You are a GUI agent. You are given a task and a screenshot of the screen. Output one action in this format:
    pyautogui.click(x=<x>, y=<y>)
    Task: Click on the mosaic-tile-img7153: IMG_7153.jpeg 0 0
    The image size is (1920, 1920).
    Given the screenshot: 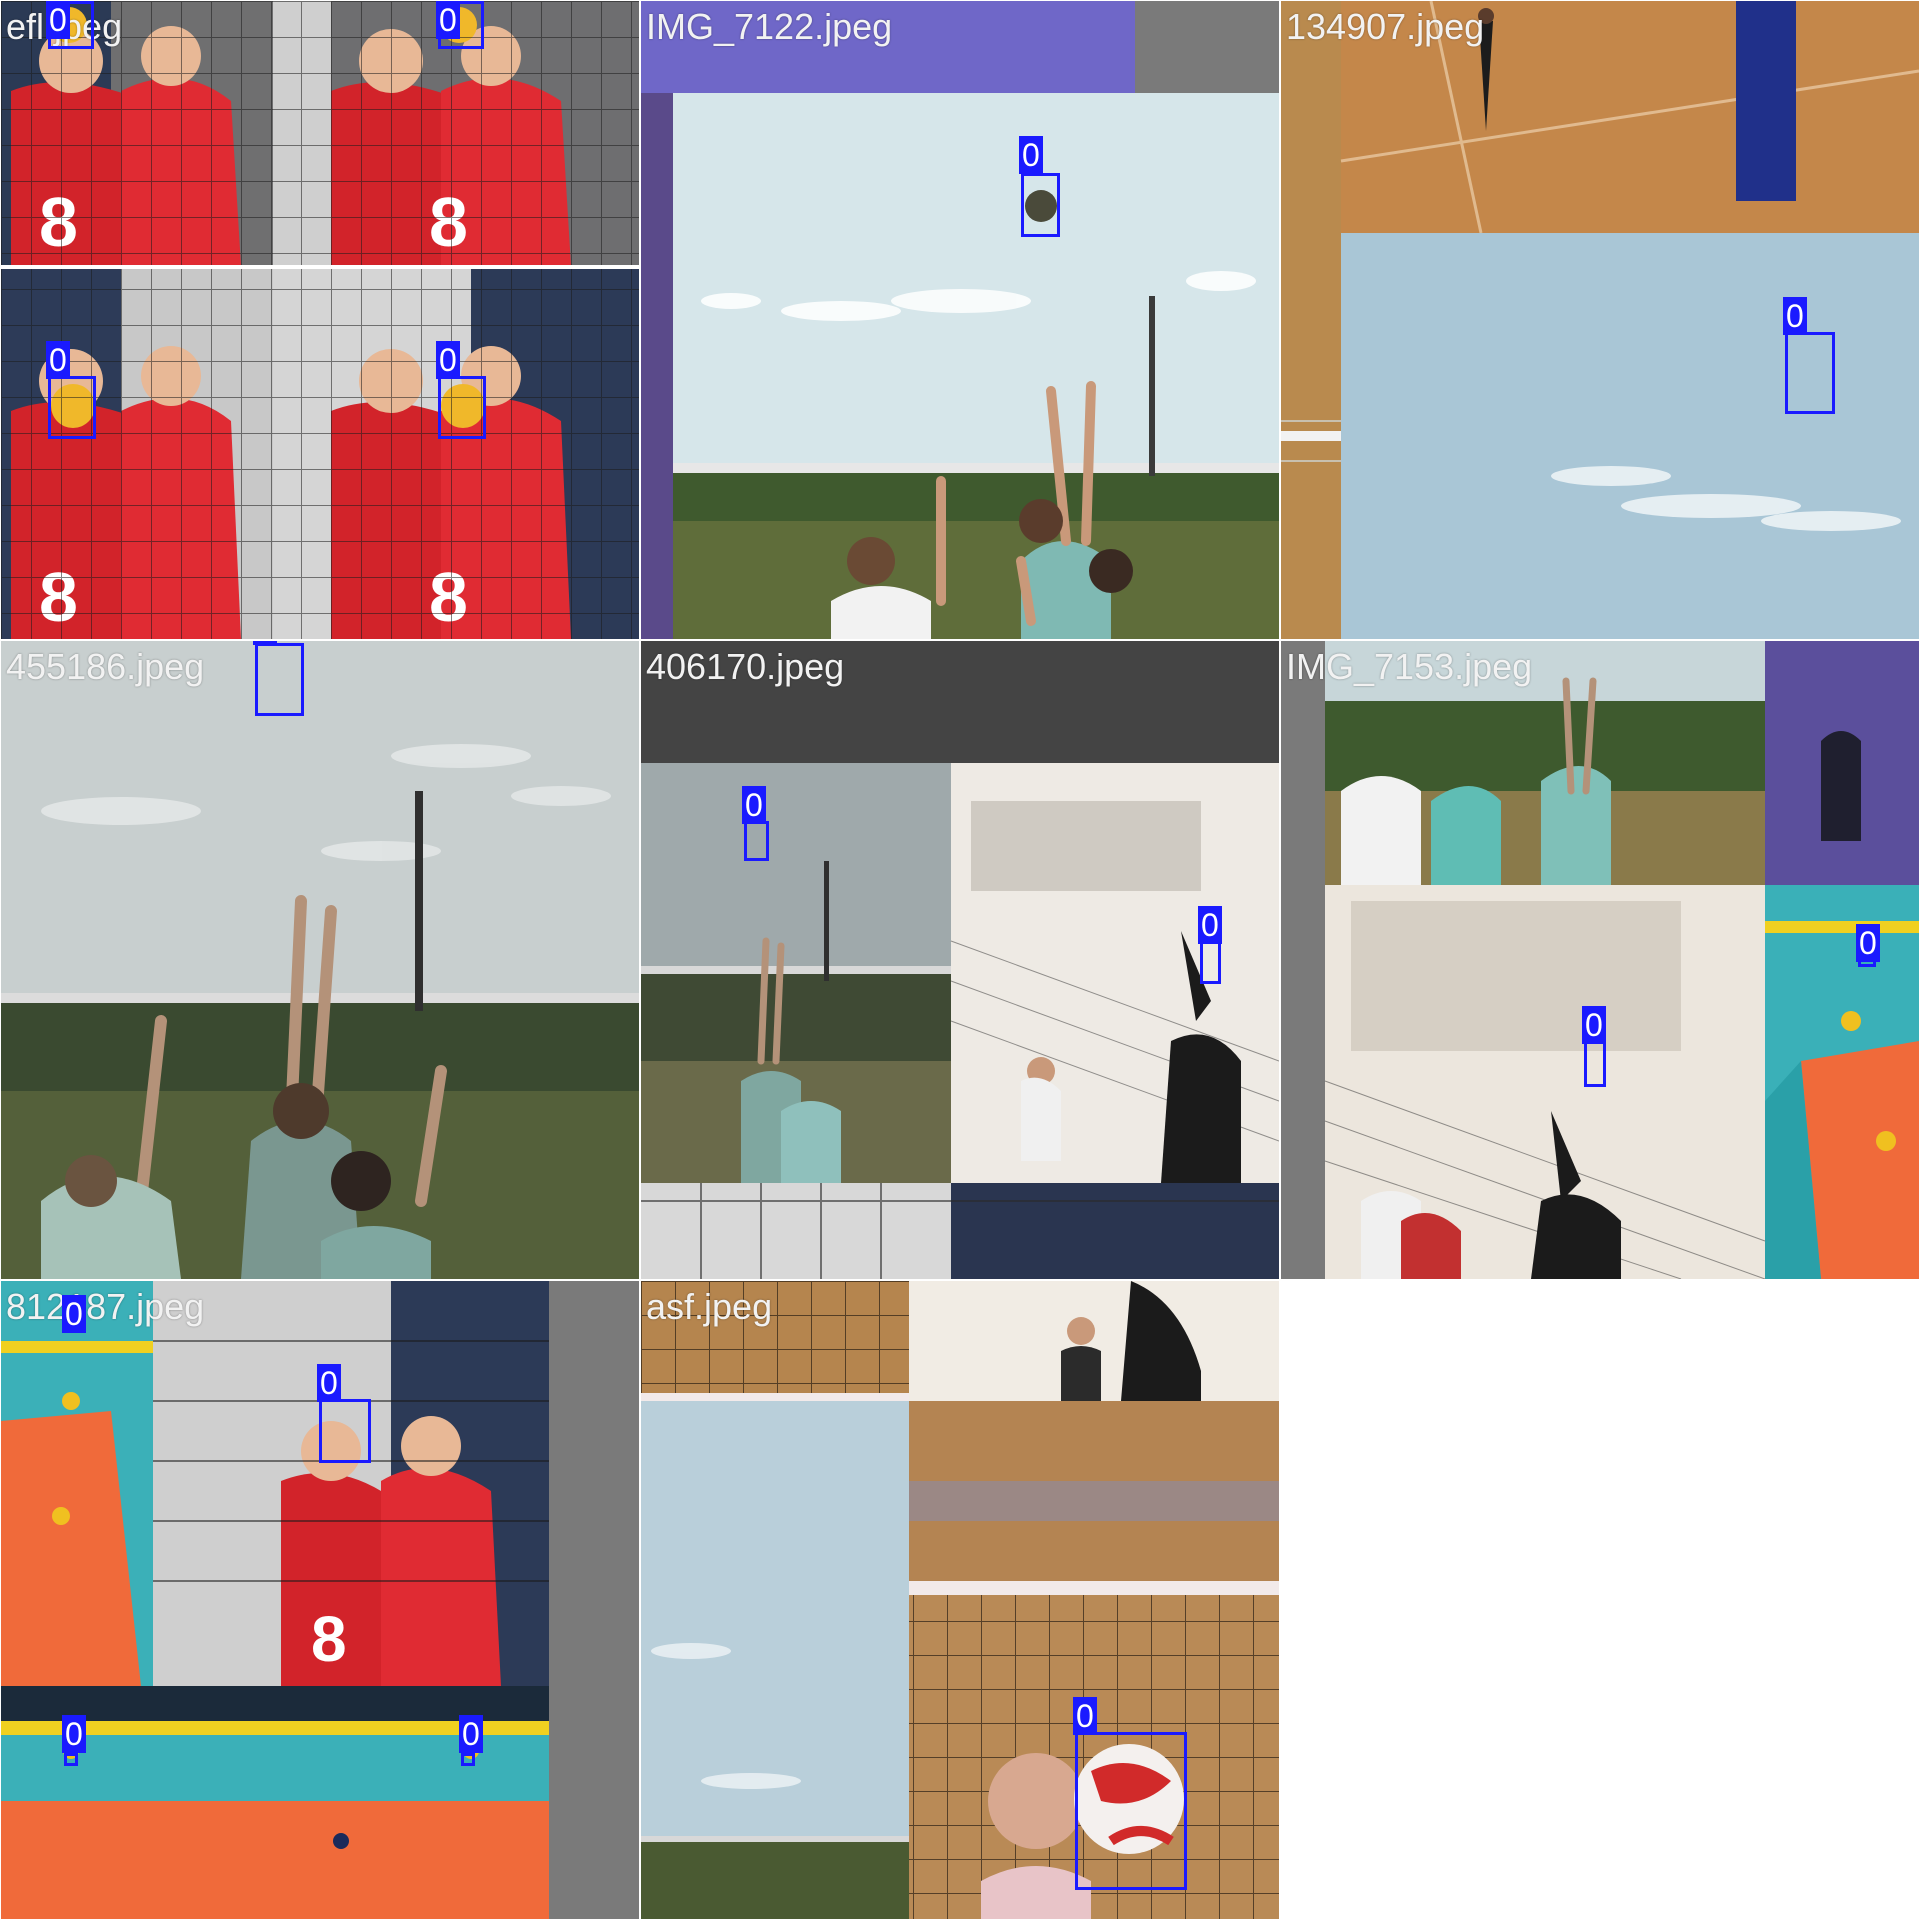 What is the action you would take?
    pyautogui.click(x=1600, y=960)
    